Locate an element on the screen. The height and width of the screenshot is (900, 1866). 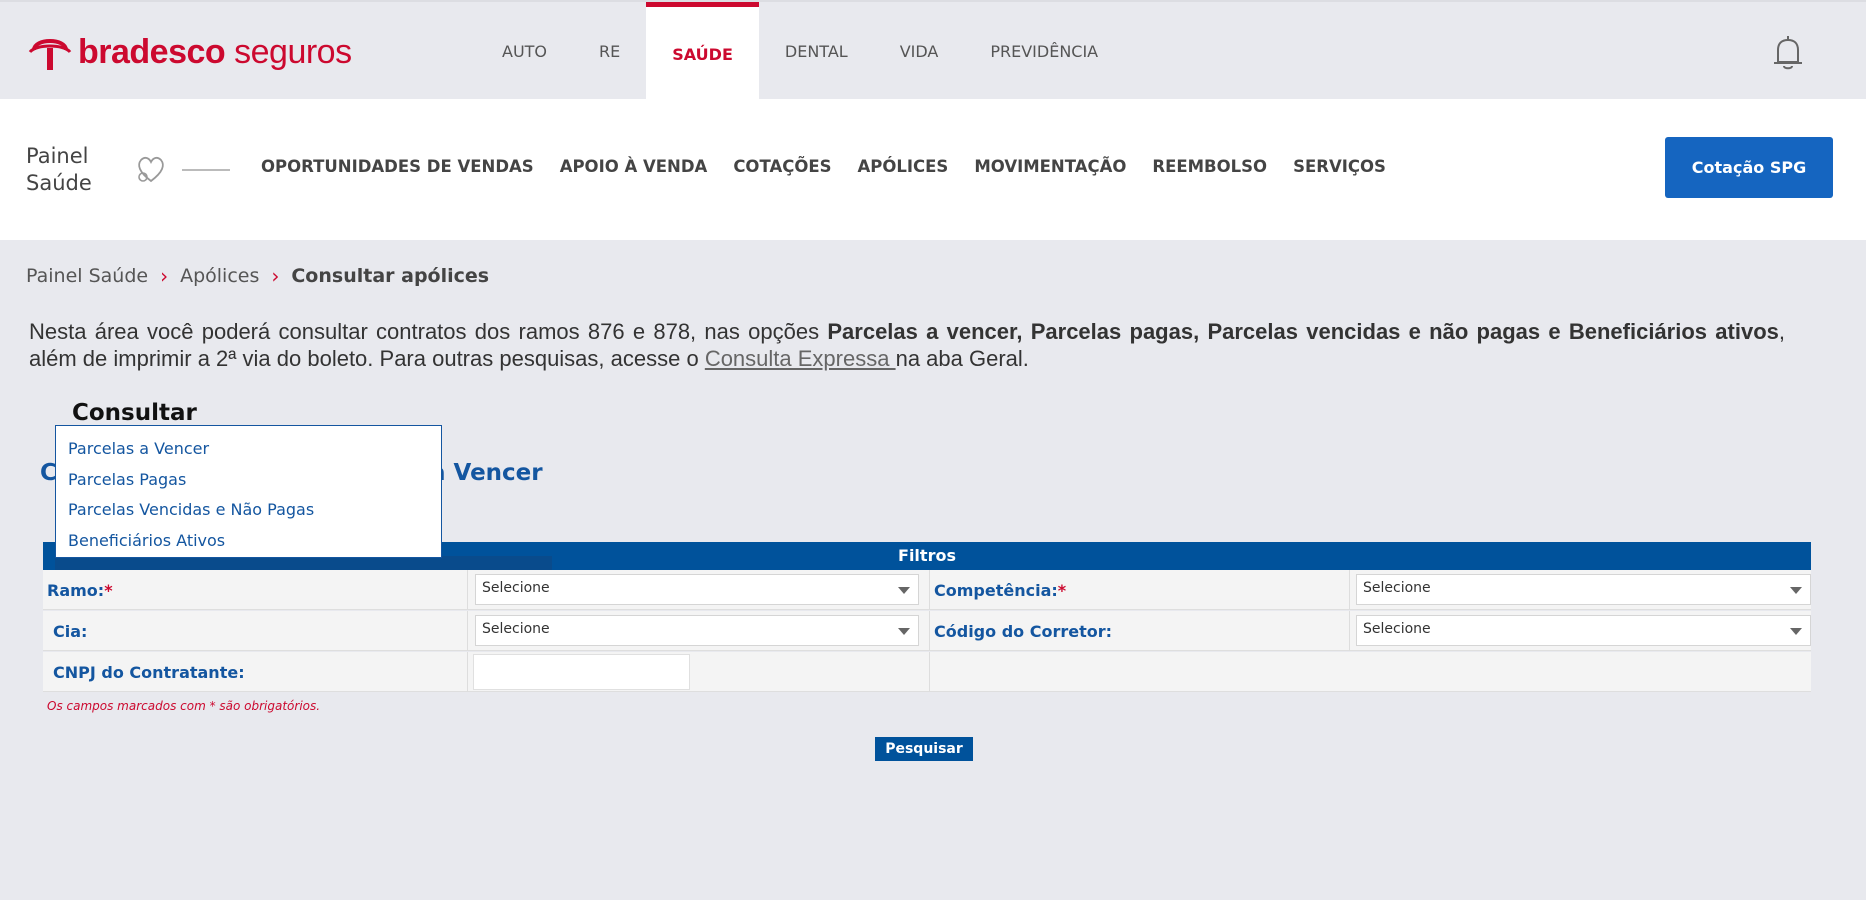
panel-title-line2: Saúde is located at coordinates (59, 183).